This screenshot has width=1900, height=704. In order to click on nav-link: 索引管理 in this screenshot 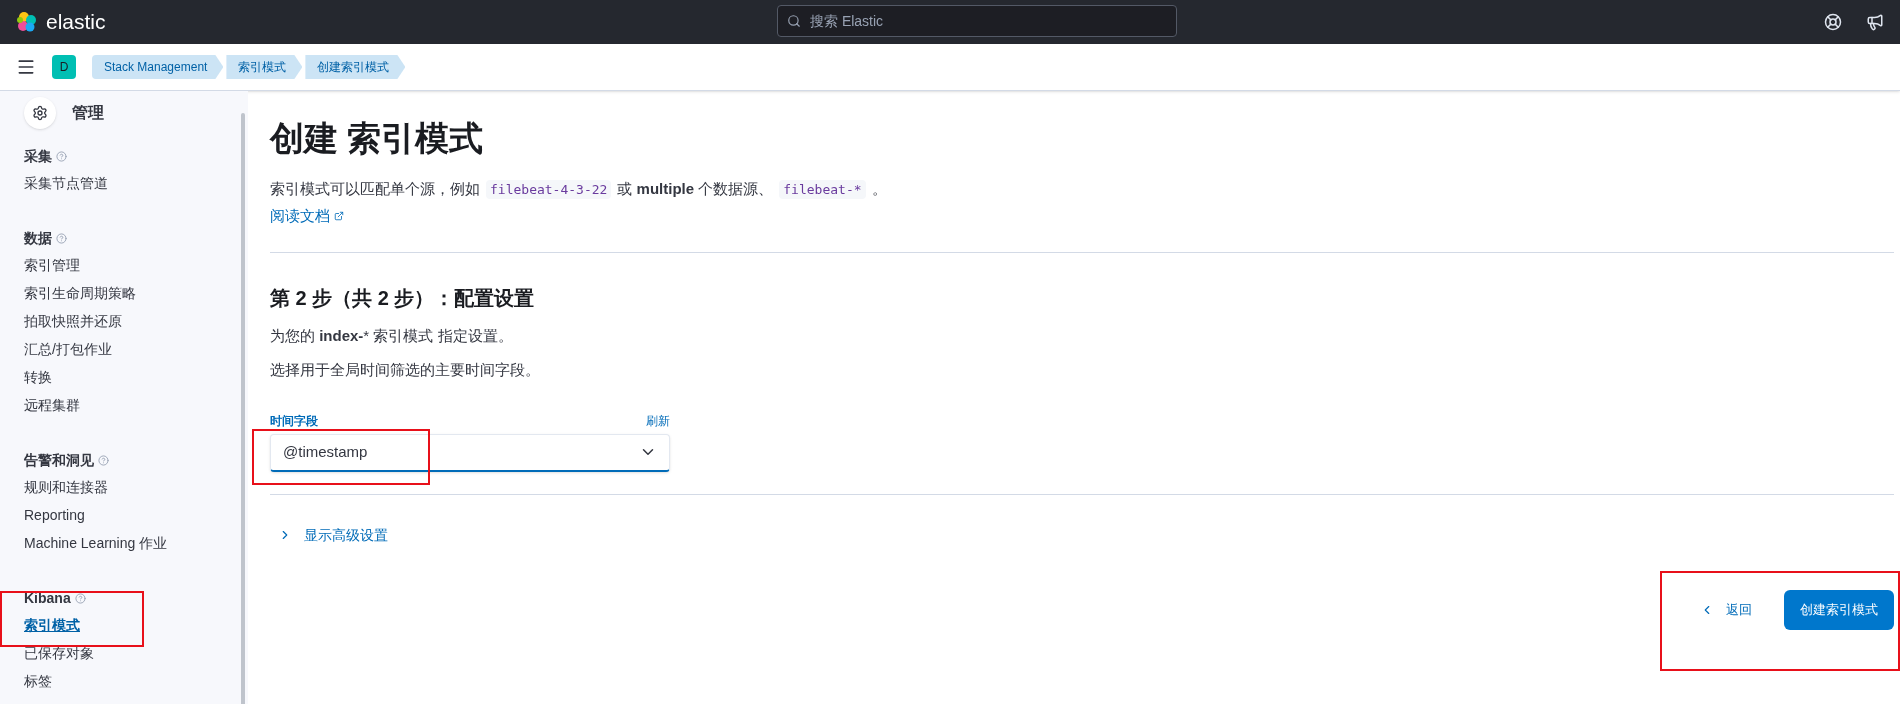, I will do `click(52, 265)`.